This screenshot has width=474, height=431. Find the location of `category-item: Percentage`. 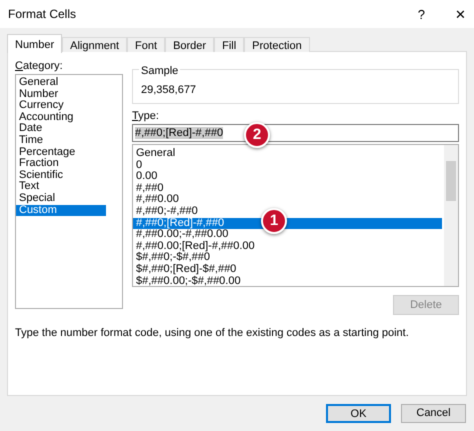

category-item: Percentage is located at coordinates (61, 152).